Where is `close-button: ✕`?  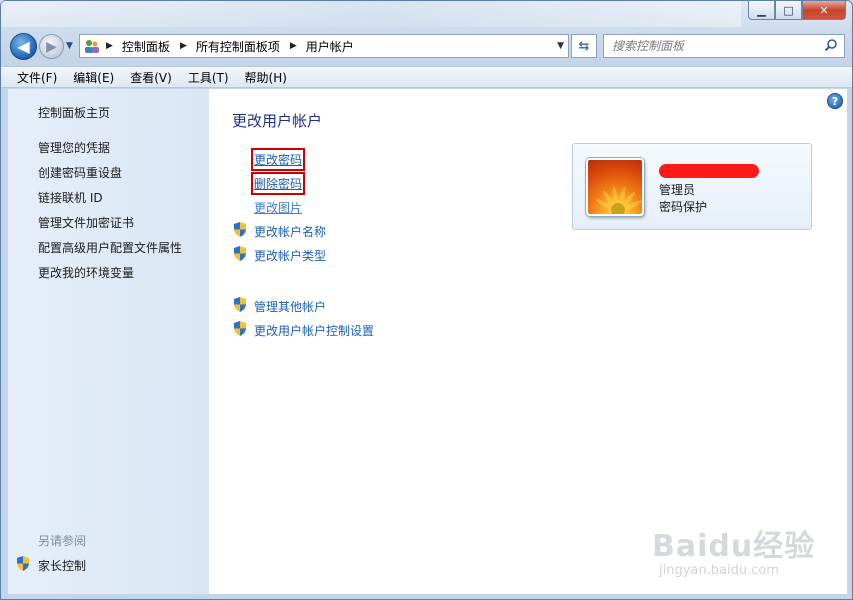
close-button: ✕ is located at coordinates (824, 10).